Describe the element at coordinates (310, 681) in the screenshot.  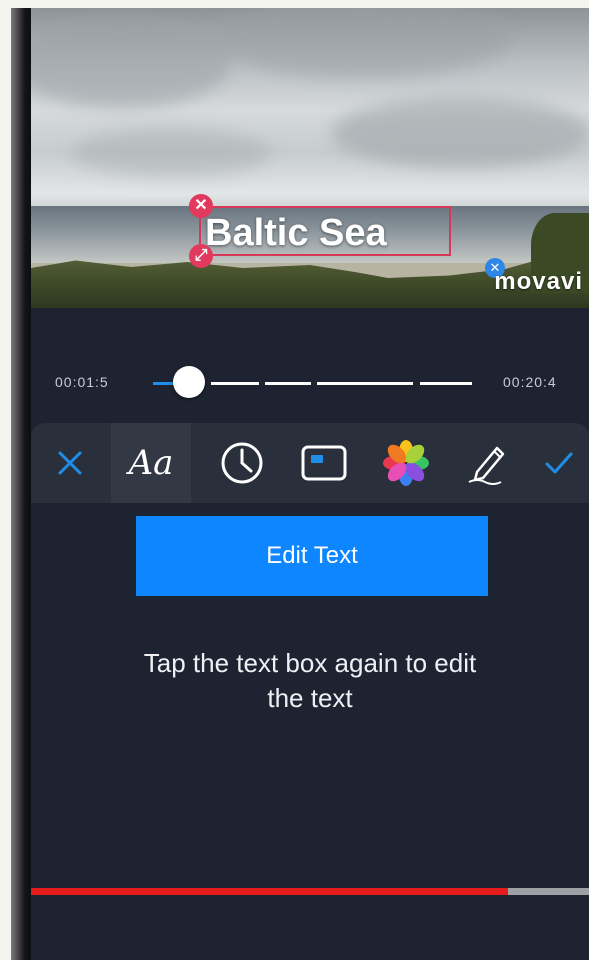
I see `hint-text: Tap the text box again to edit the text` at that location.